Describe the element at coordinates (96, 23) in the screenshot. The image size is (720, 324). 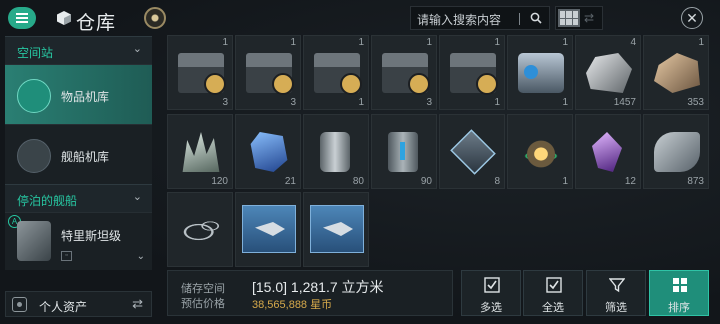
I see `page-title: 仓库` at that location.